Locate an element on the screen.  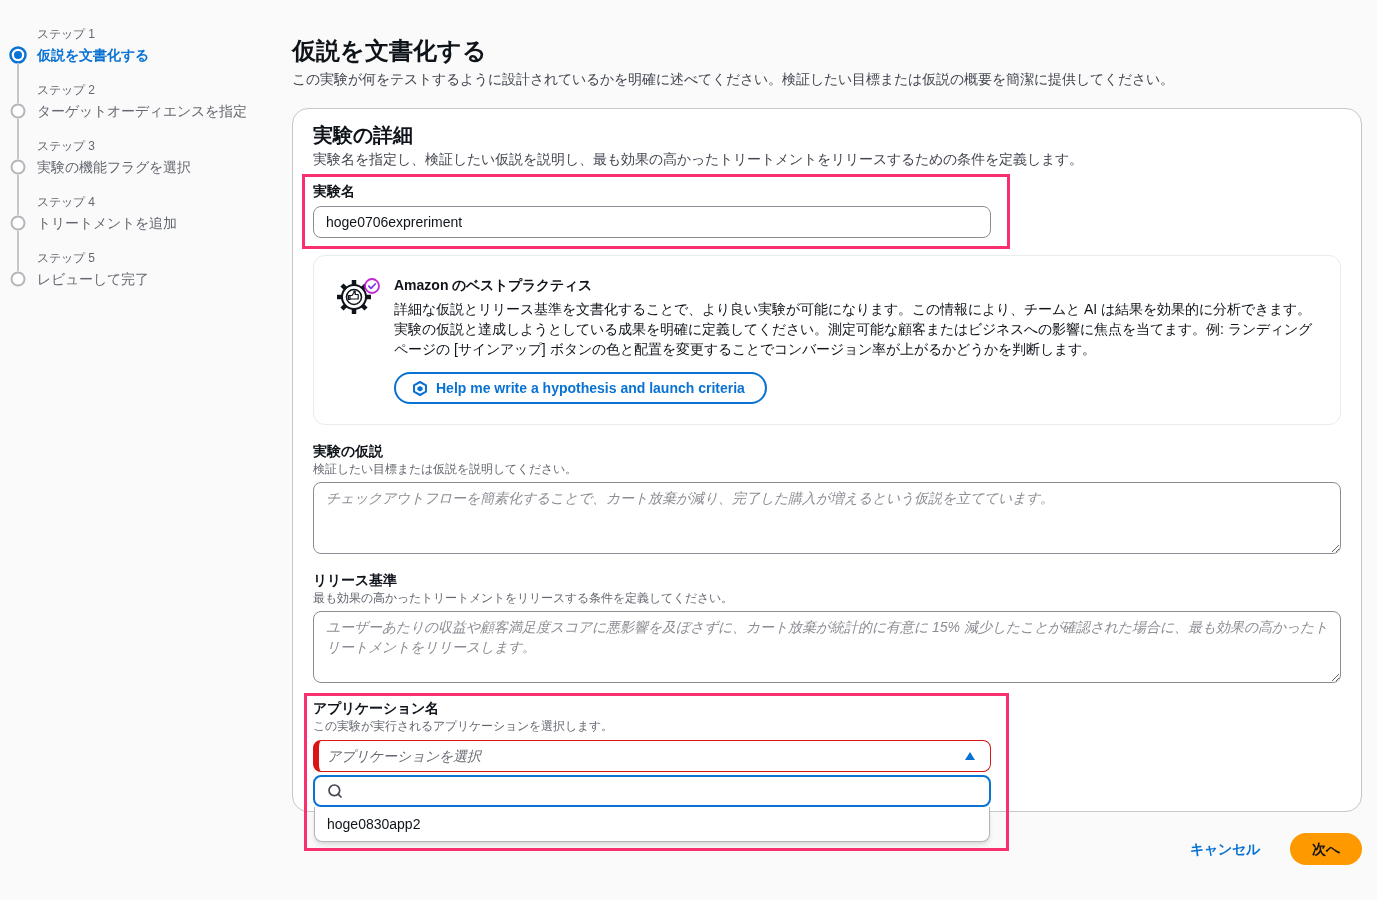
next-button: 次へ is located at coordinates (1326, 849).